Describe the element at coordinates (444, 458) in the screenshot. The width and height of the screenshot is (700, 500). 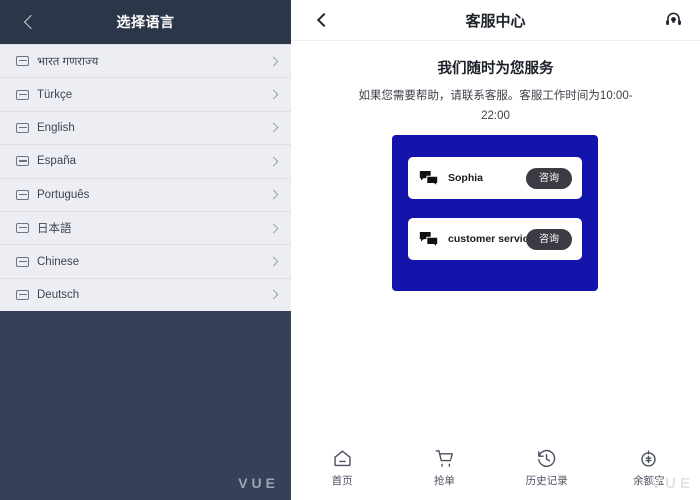
I see `cart-icon` at that location.